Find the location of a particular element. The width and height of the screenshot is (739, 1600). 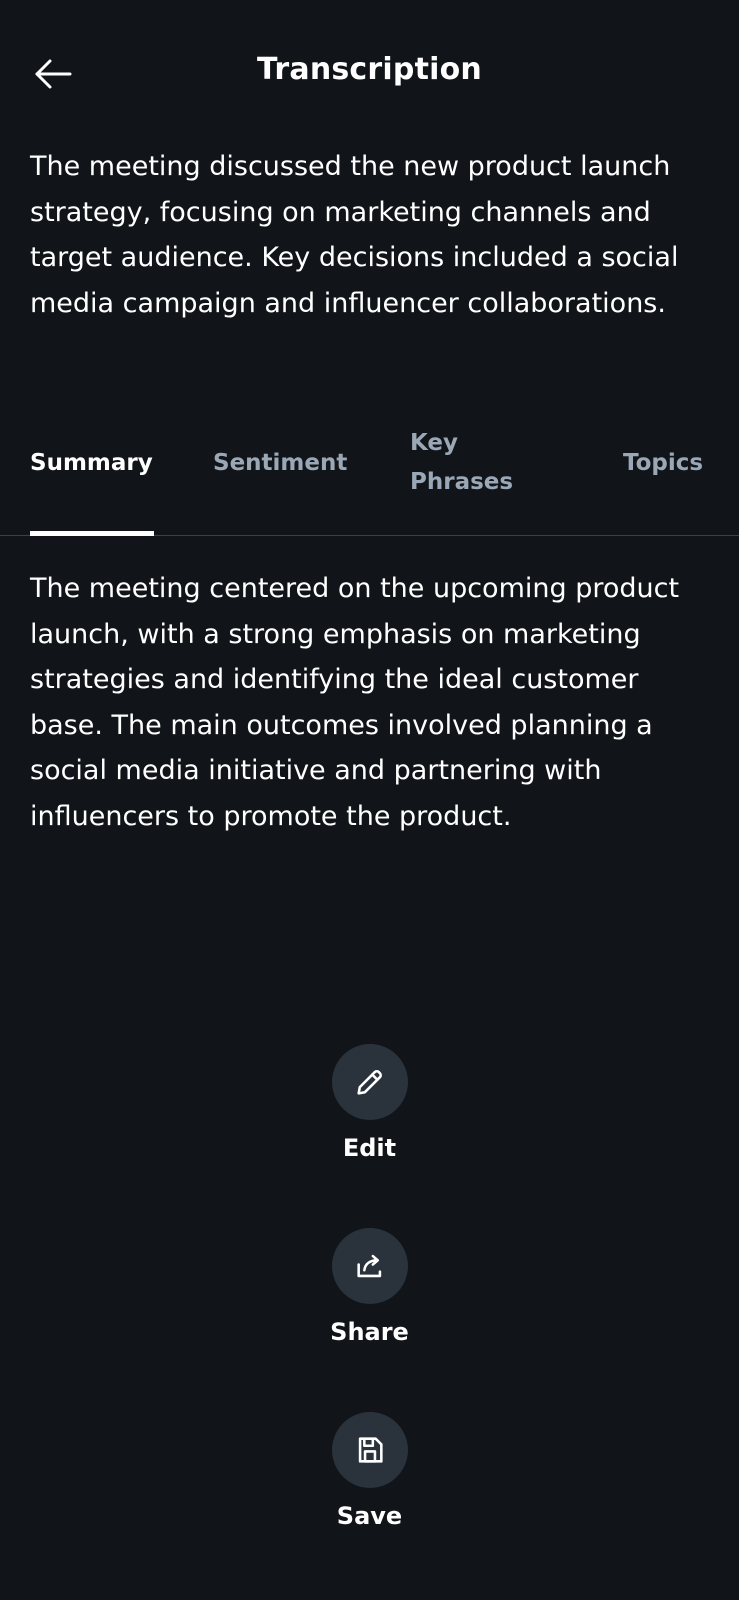

save-button: Save is located at coordinates (369, 1471).